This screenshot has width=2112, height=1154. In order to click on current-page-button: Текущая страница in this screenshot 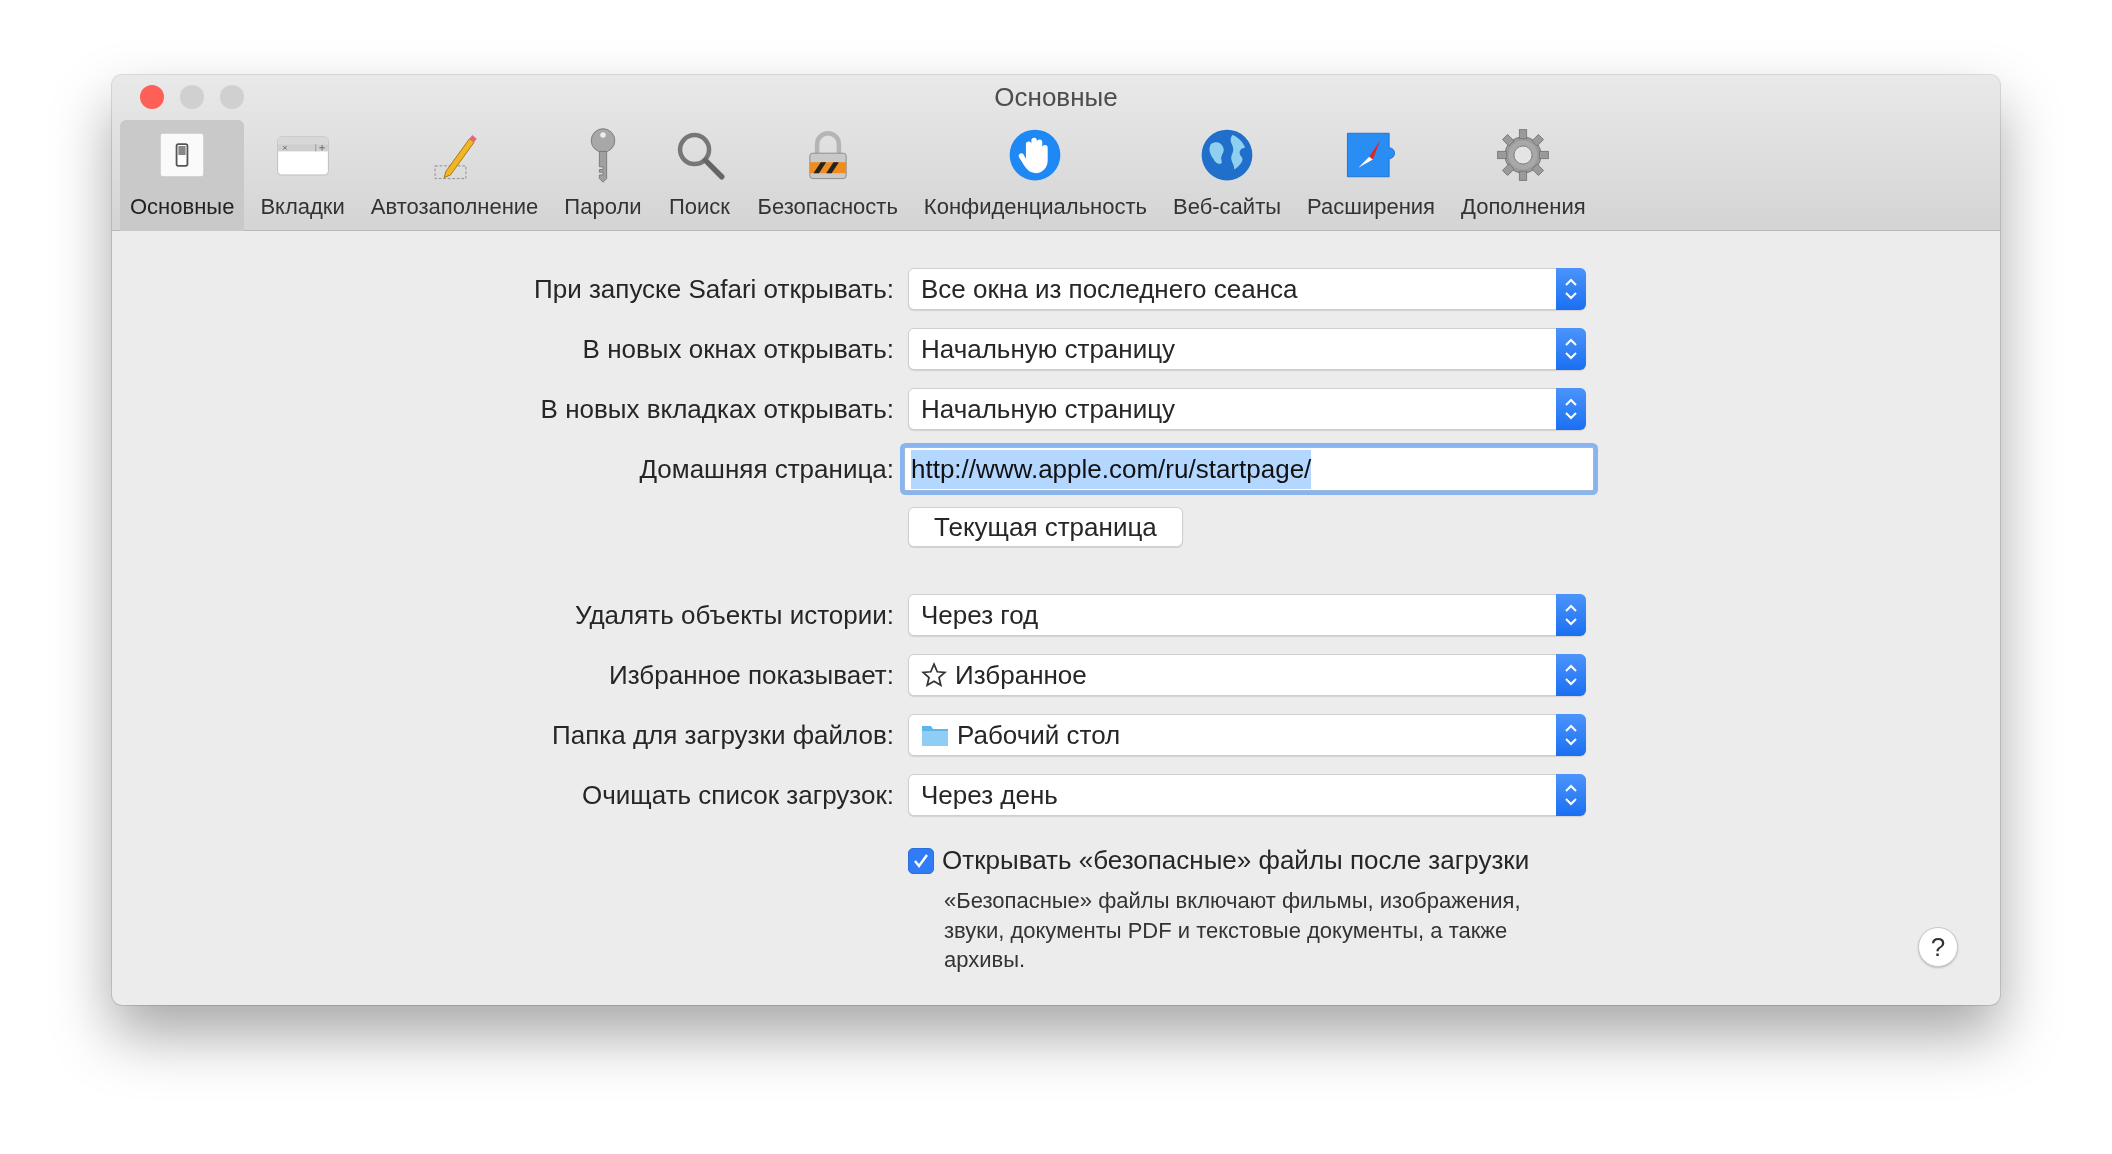, I will do `click(1045, 527)`.